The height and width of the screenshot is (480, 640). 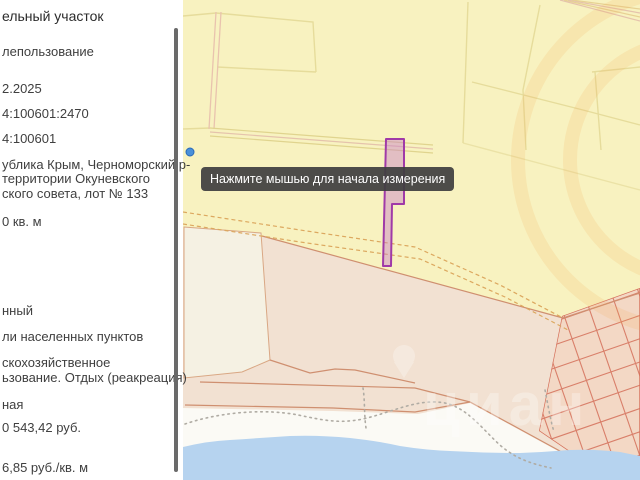 I want to click on cadastral-quarter-value: 4:100601, so click(x=29, y=138).